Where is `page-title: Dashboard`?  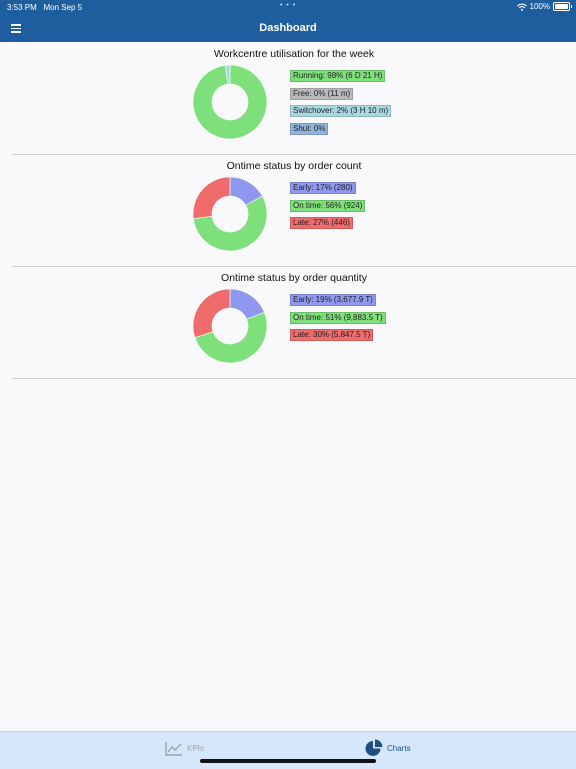 page-title: Dashboard is located at coordinates (288, 28).